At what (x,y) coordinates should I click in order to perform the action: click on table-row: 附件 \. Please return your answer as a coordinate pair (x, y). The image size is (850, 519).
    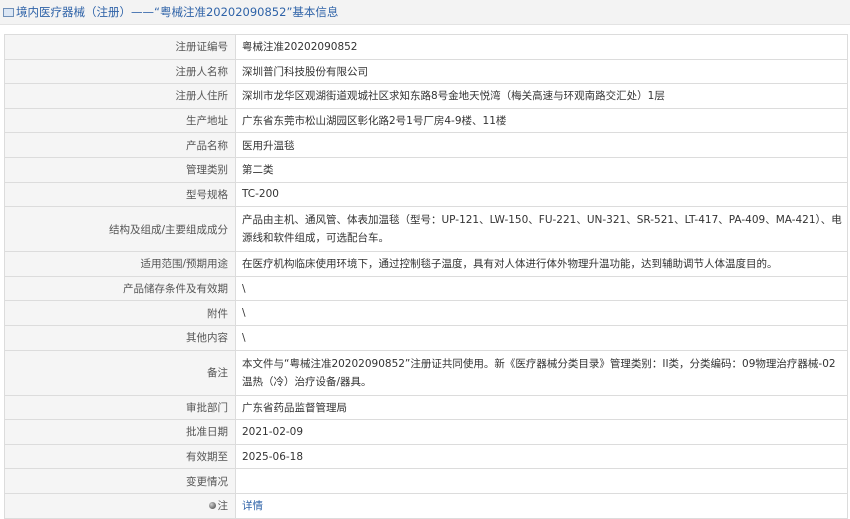
    Looking at the image, I should click on (426, 313).